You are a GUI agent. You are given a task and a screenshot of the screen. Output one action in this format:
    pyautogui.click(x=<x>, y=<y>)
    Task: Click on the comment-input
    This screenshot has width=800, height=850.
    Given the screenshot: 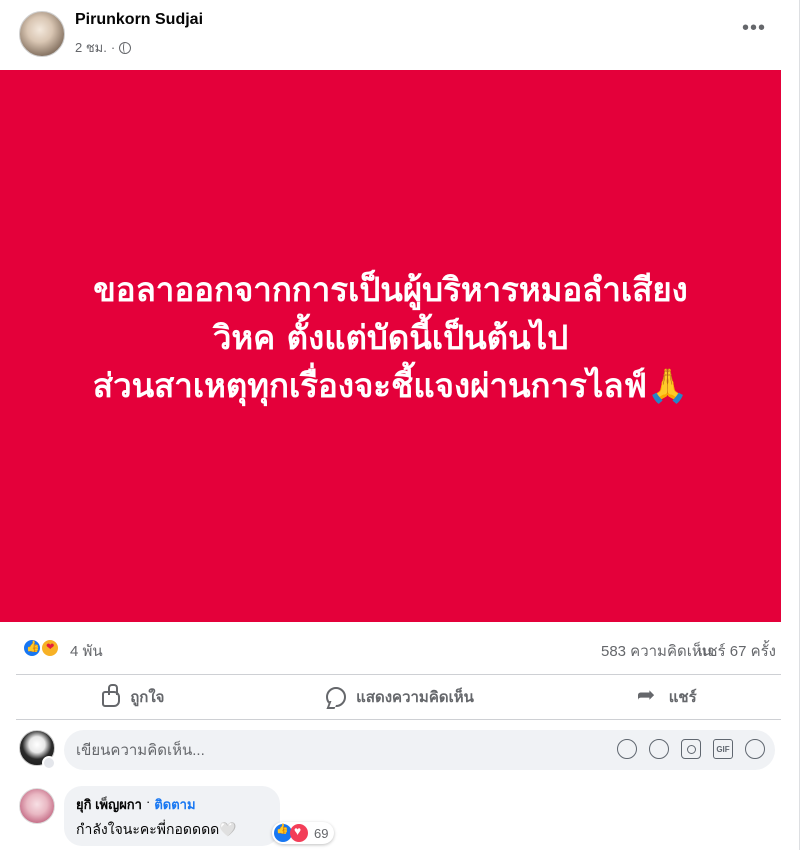 What is the action you would take?
    pyautogui.click(x=334, y=750)
    